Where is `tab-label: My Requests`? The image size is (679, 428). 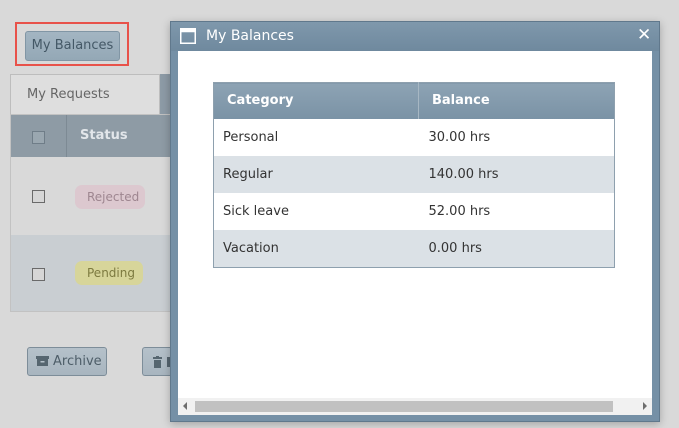 tab-label: My Requests is located at coordinates (68, 94).